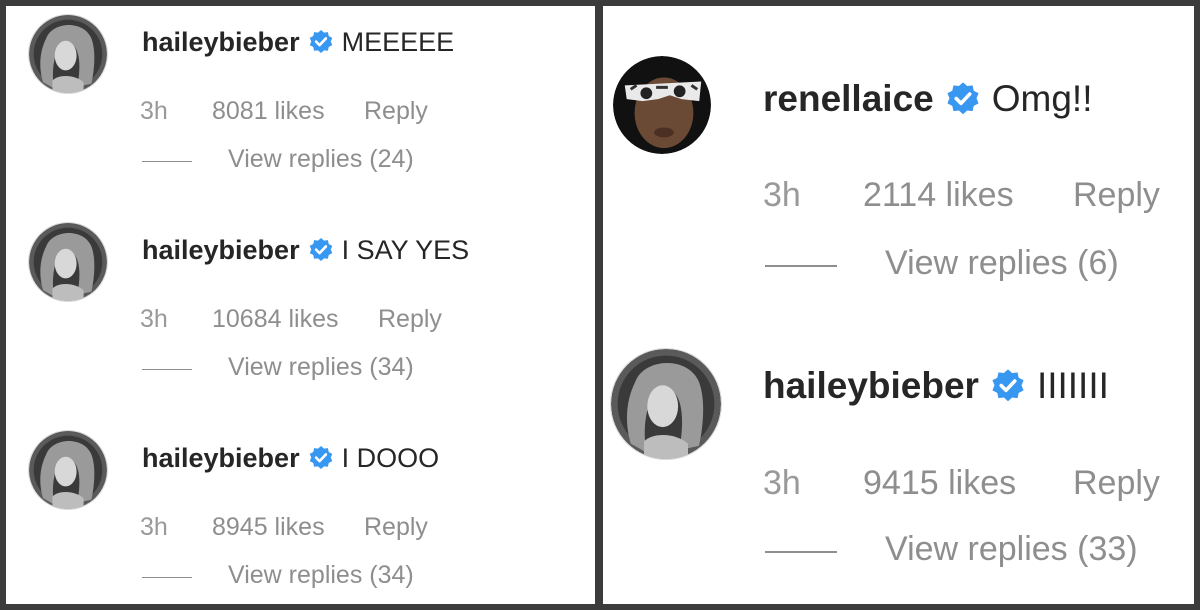 The image size is (1200, 610). I want to click on likes-count: 10684 likes, so click(275, 319).